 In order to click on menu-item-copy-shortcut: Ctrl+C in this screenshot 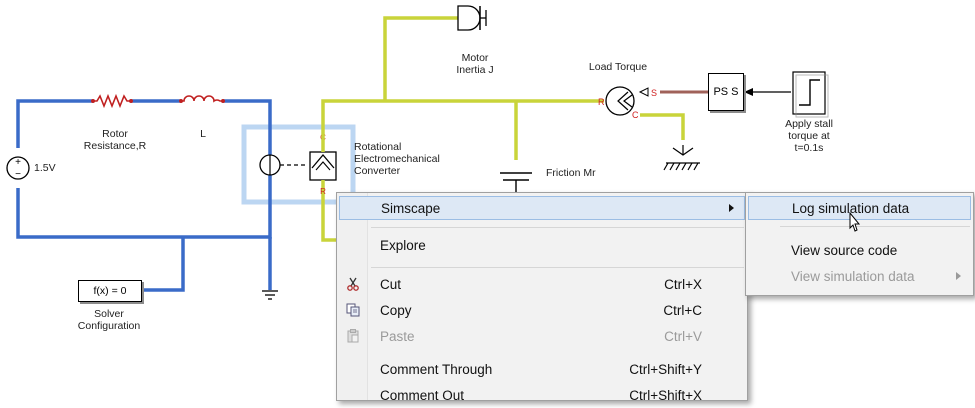, I will do `click(682, 310)`.